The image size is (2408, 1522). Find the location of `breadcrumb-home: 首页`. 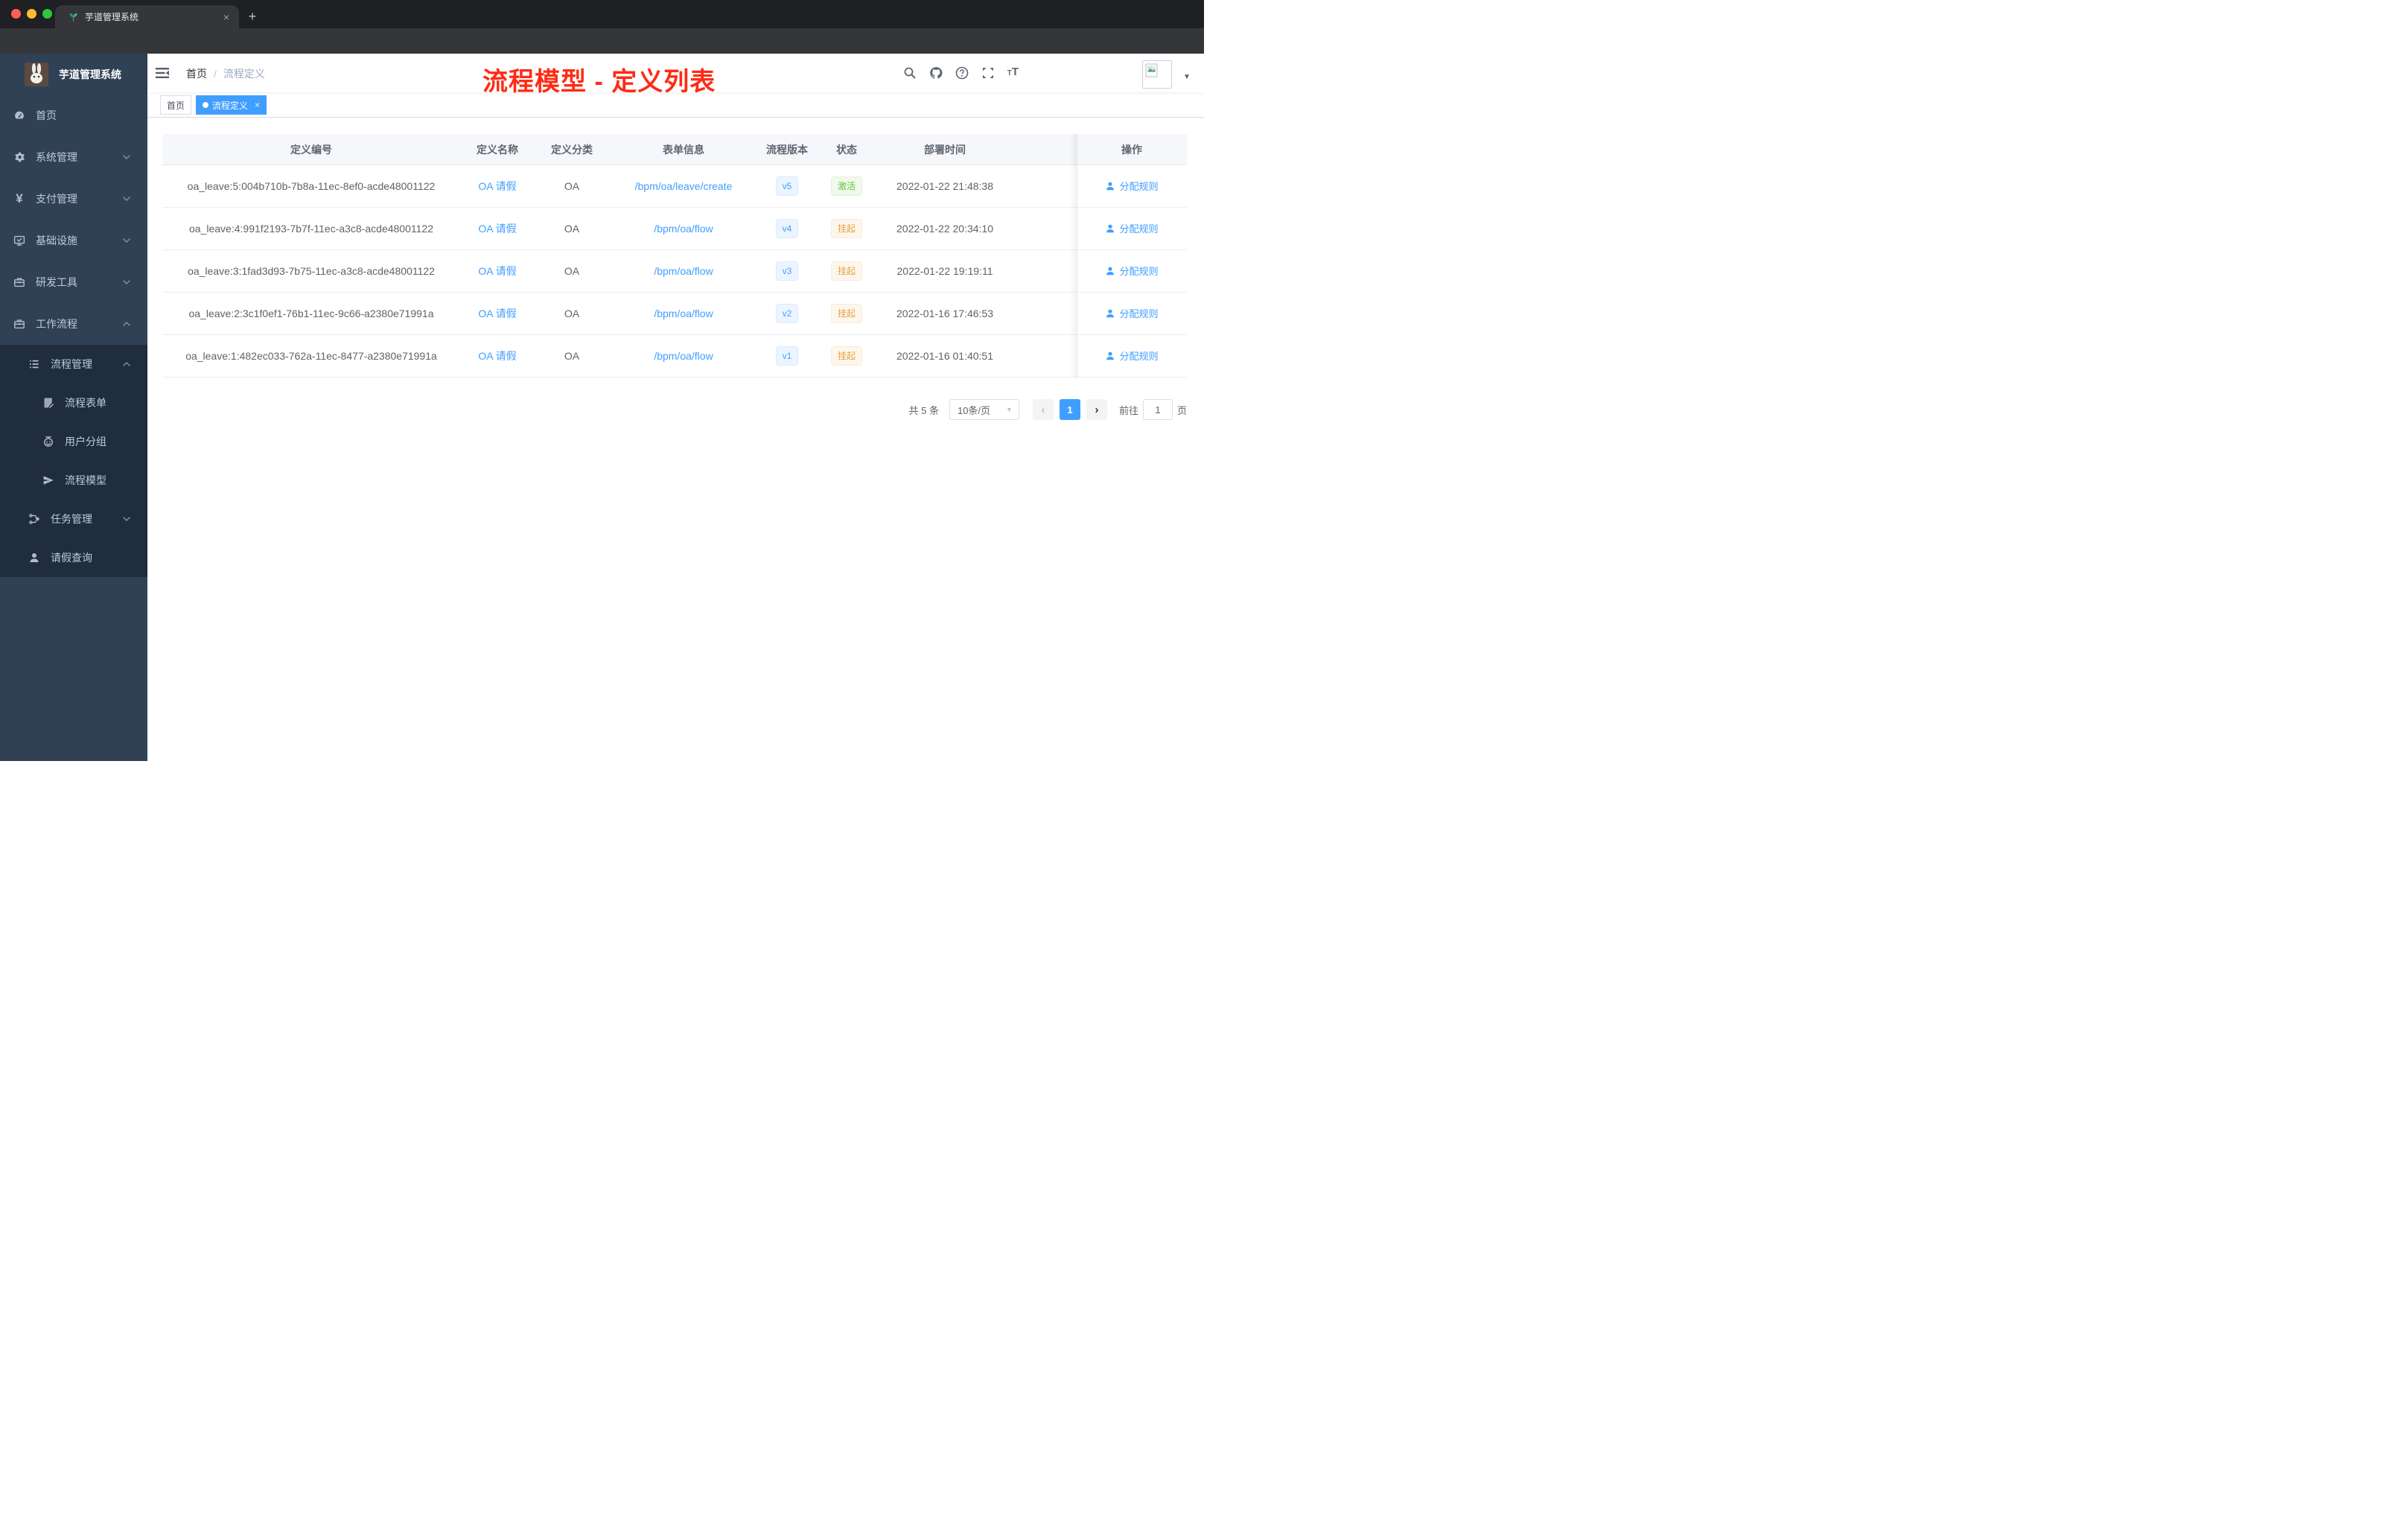

breadcrumb-home: 首页 is located at coordinates (196, 73).